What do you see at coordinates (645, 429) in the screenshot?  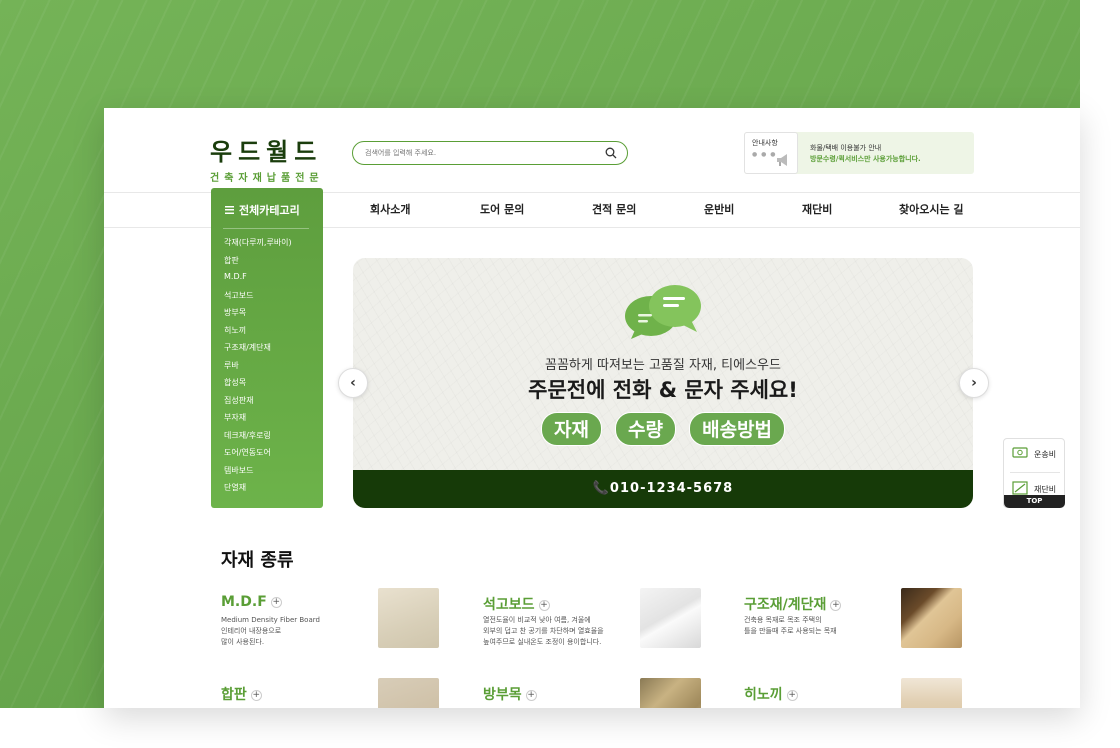 I see `pill-quantity: 수량` at bounding box center [645, 429].